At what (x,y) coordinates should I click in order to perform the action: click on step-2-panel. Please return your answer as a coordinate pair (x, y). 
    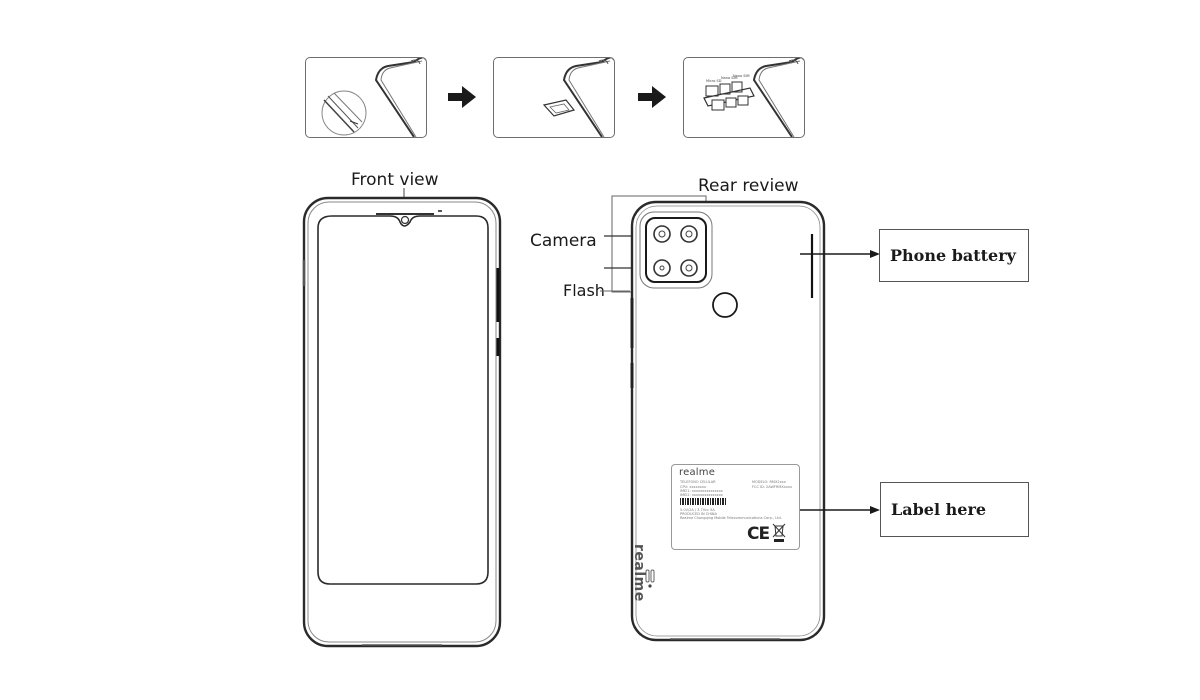
    Looking at the image, I should click on (554, 97).